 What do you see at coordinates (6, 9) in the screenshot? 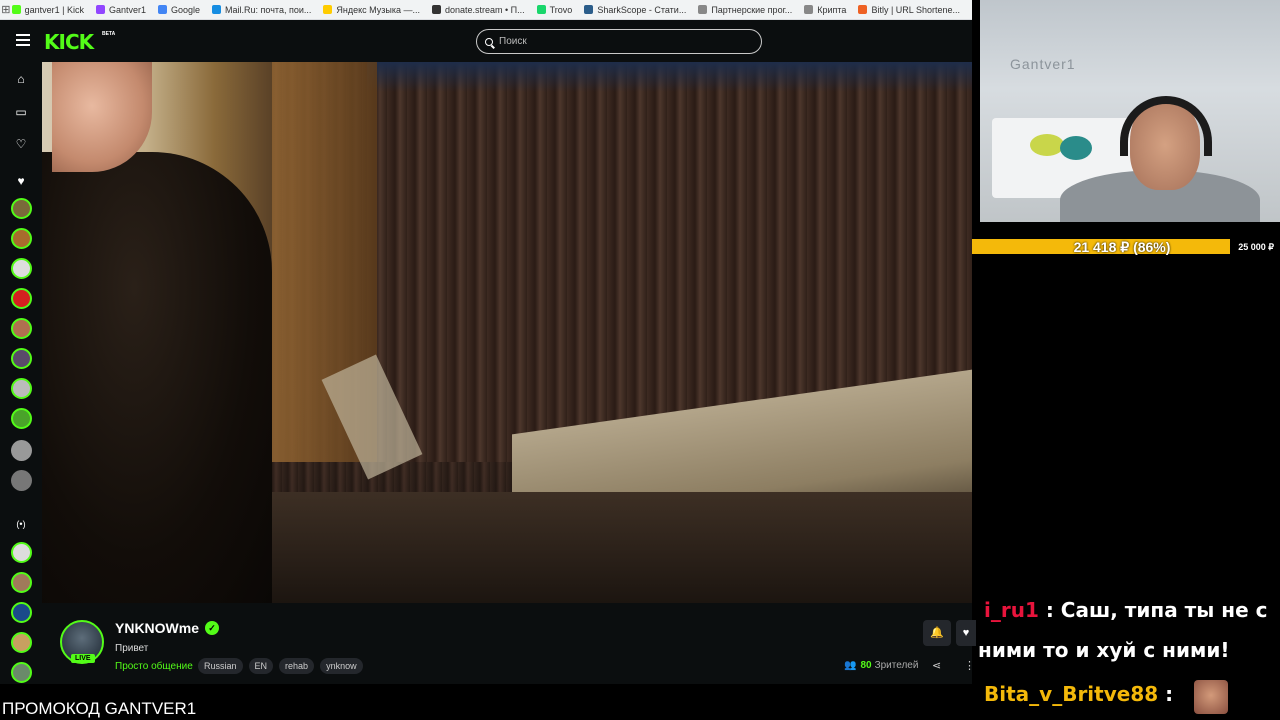
I see `apps-grid-icon: ⊞` at bounding box center [6, 9].